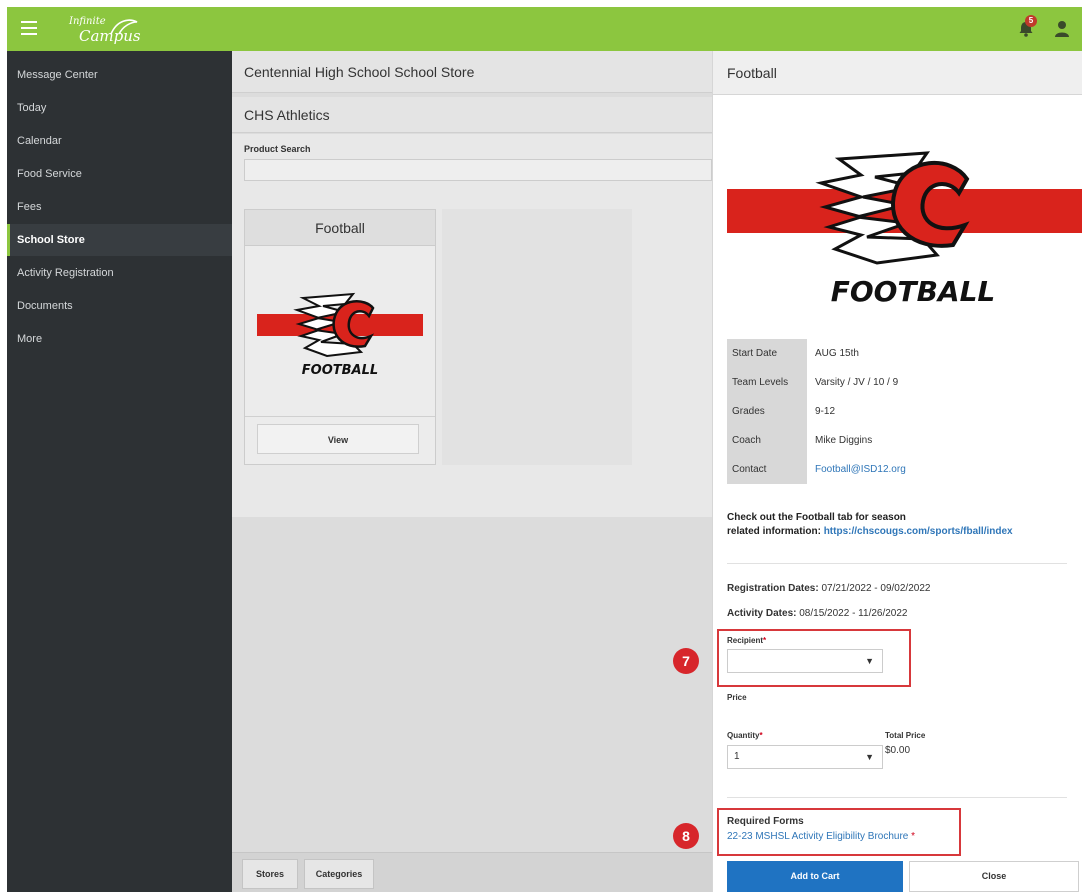 This screenshot has width=1082, height=892. I want to click on add-to-cart-button: Add to Cart, so click(815, 876).